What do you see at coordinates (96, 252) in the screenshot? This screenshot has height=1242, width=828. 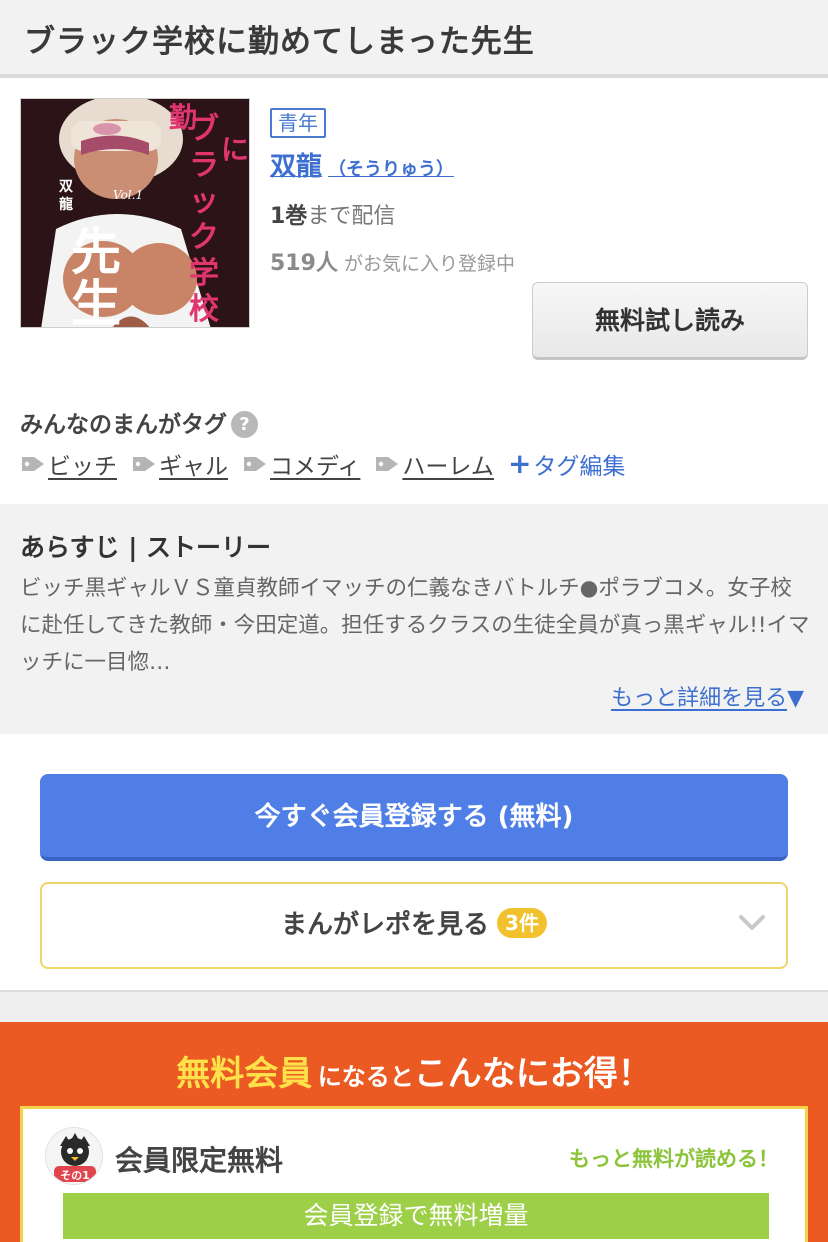 I see `cover-title-char-1: 先` at bounding box center [96, 252].